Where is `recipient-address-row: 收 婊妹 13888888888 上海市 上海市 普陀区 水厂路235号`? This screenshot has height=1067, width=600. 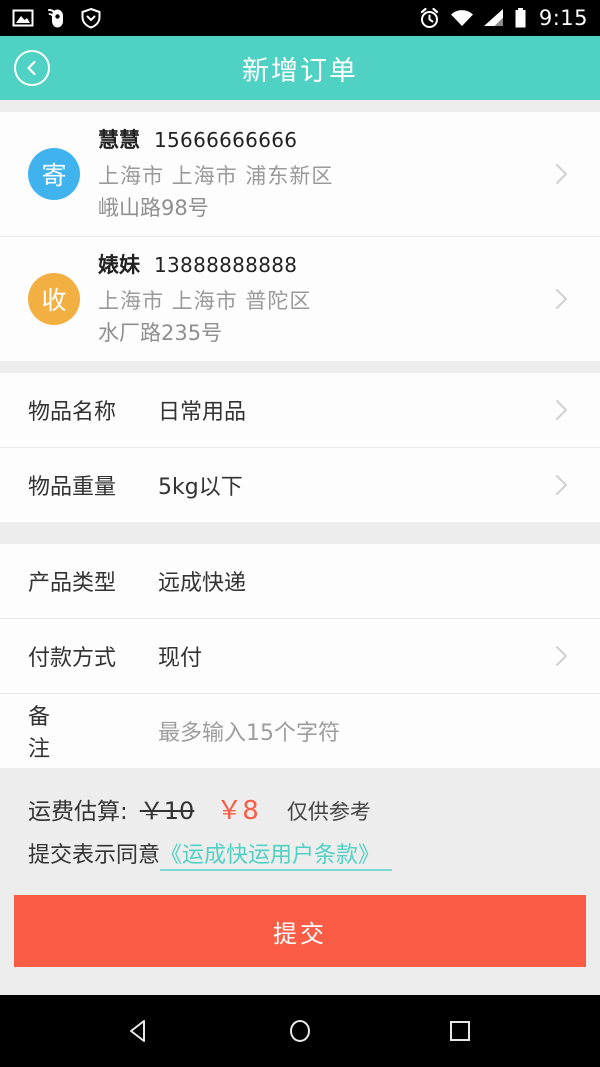
recipient-address-row: 收 婊妹 13888888888 上海市 上海市 普陀区 水厂路235号 is located at coordinates (300, 299).